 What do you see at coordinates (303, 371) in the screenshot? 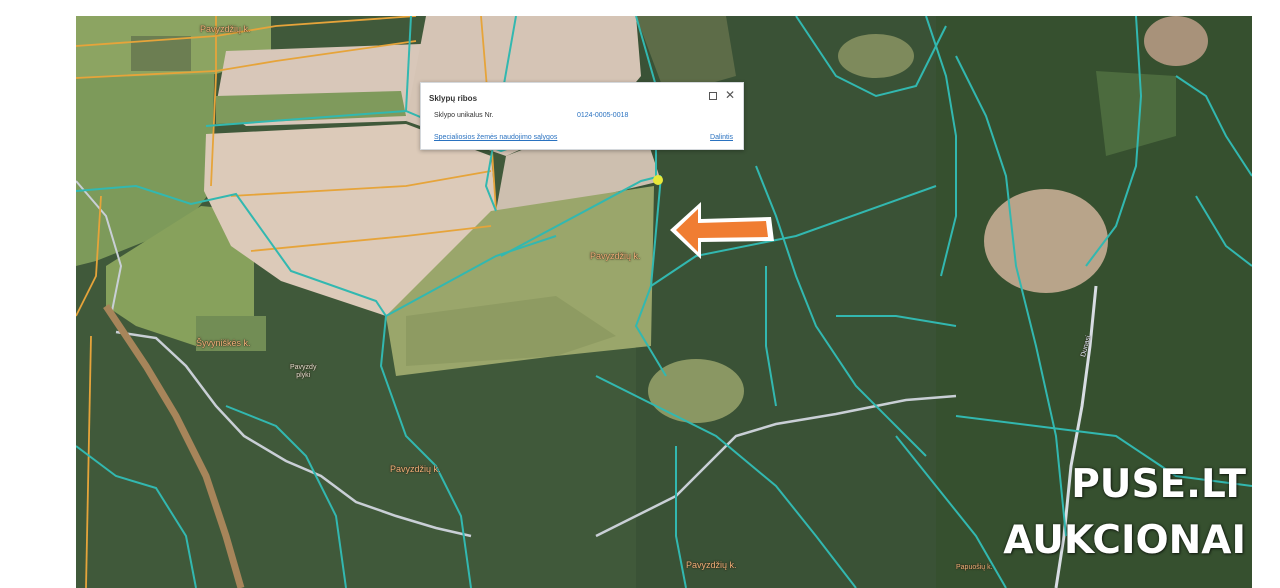
I see `locality-label: Pavyzdy plyki` at bounding box center [303, 371].